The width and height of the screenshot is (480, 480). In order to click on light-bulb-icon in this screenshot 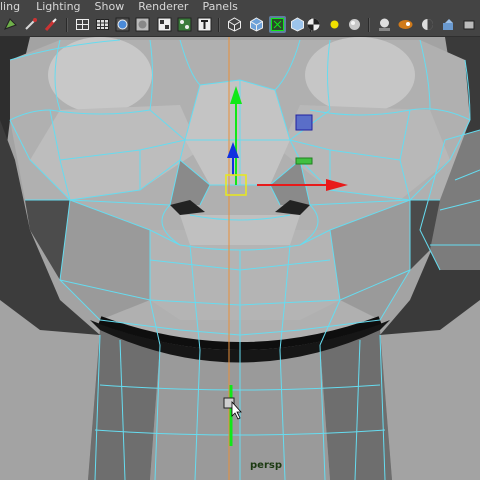, I will do `click(334, 24)`.